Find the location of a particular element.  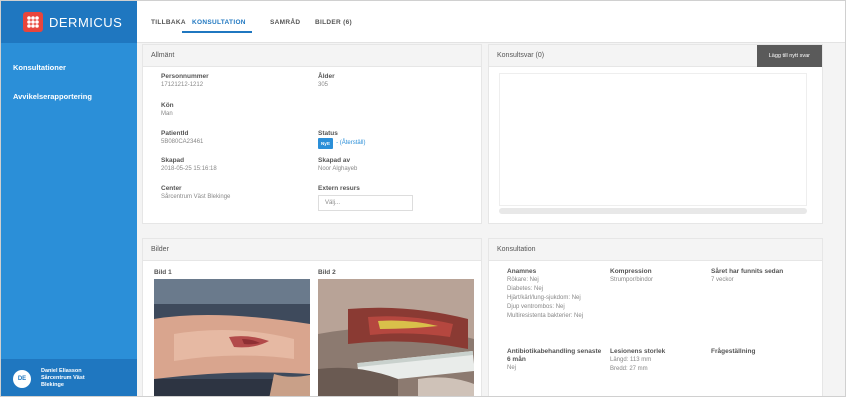

reset-status-link: (Återställ) is located at coordinates (353, 143).